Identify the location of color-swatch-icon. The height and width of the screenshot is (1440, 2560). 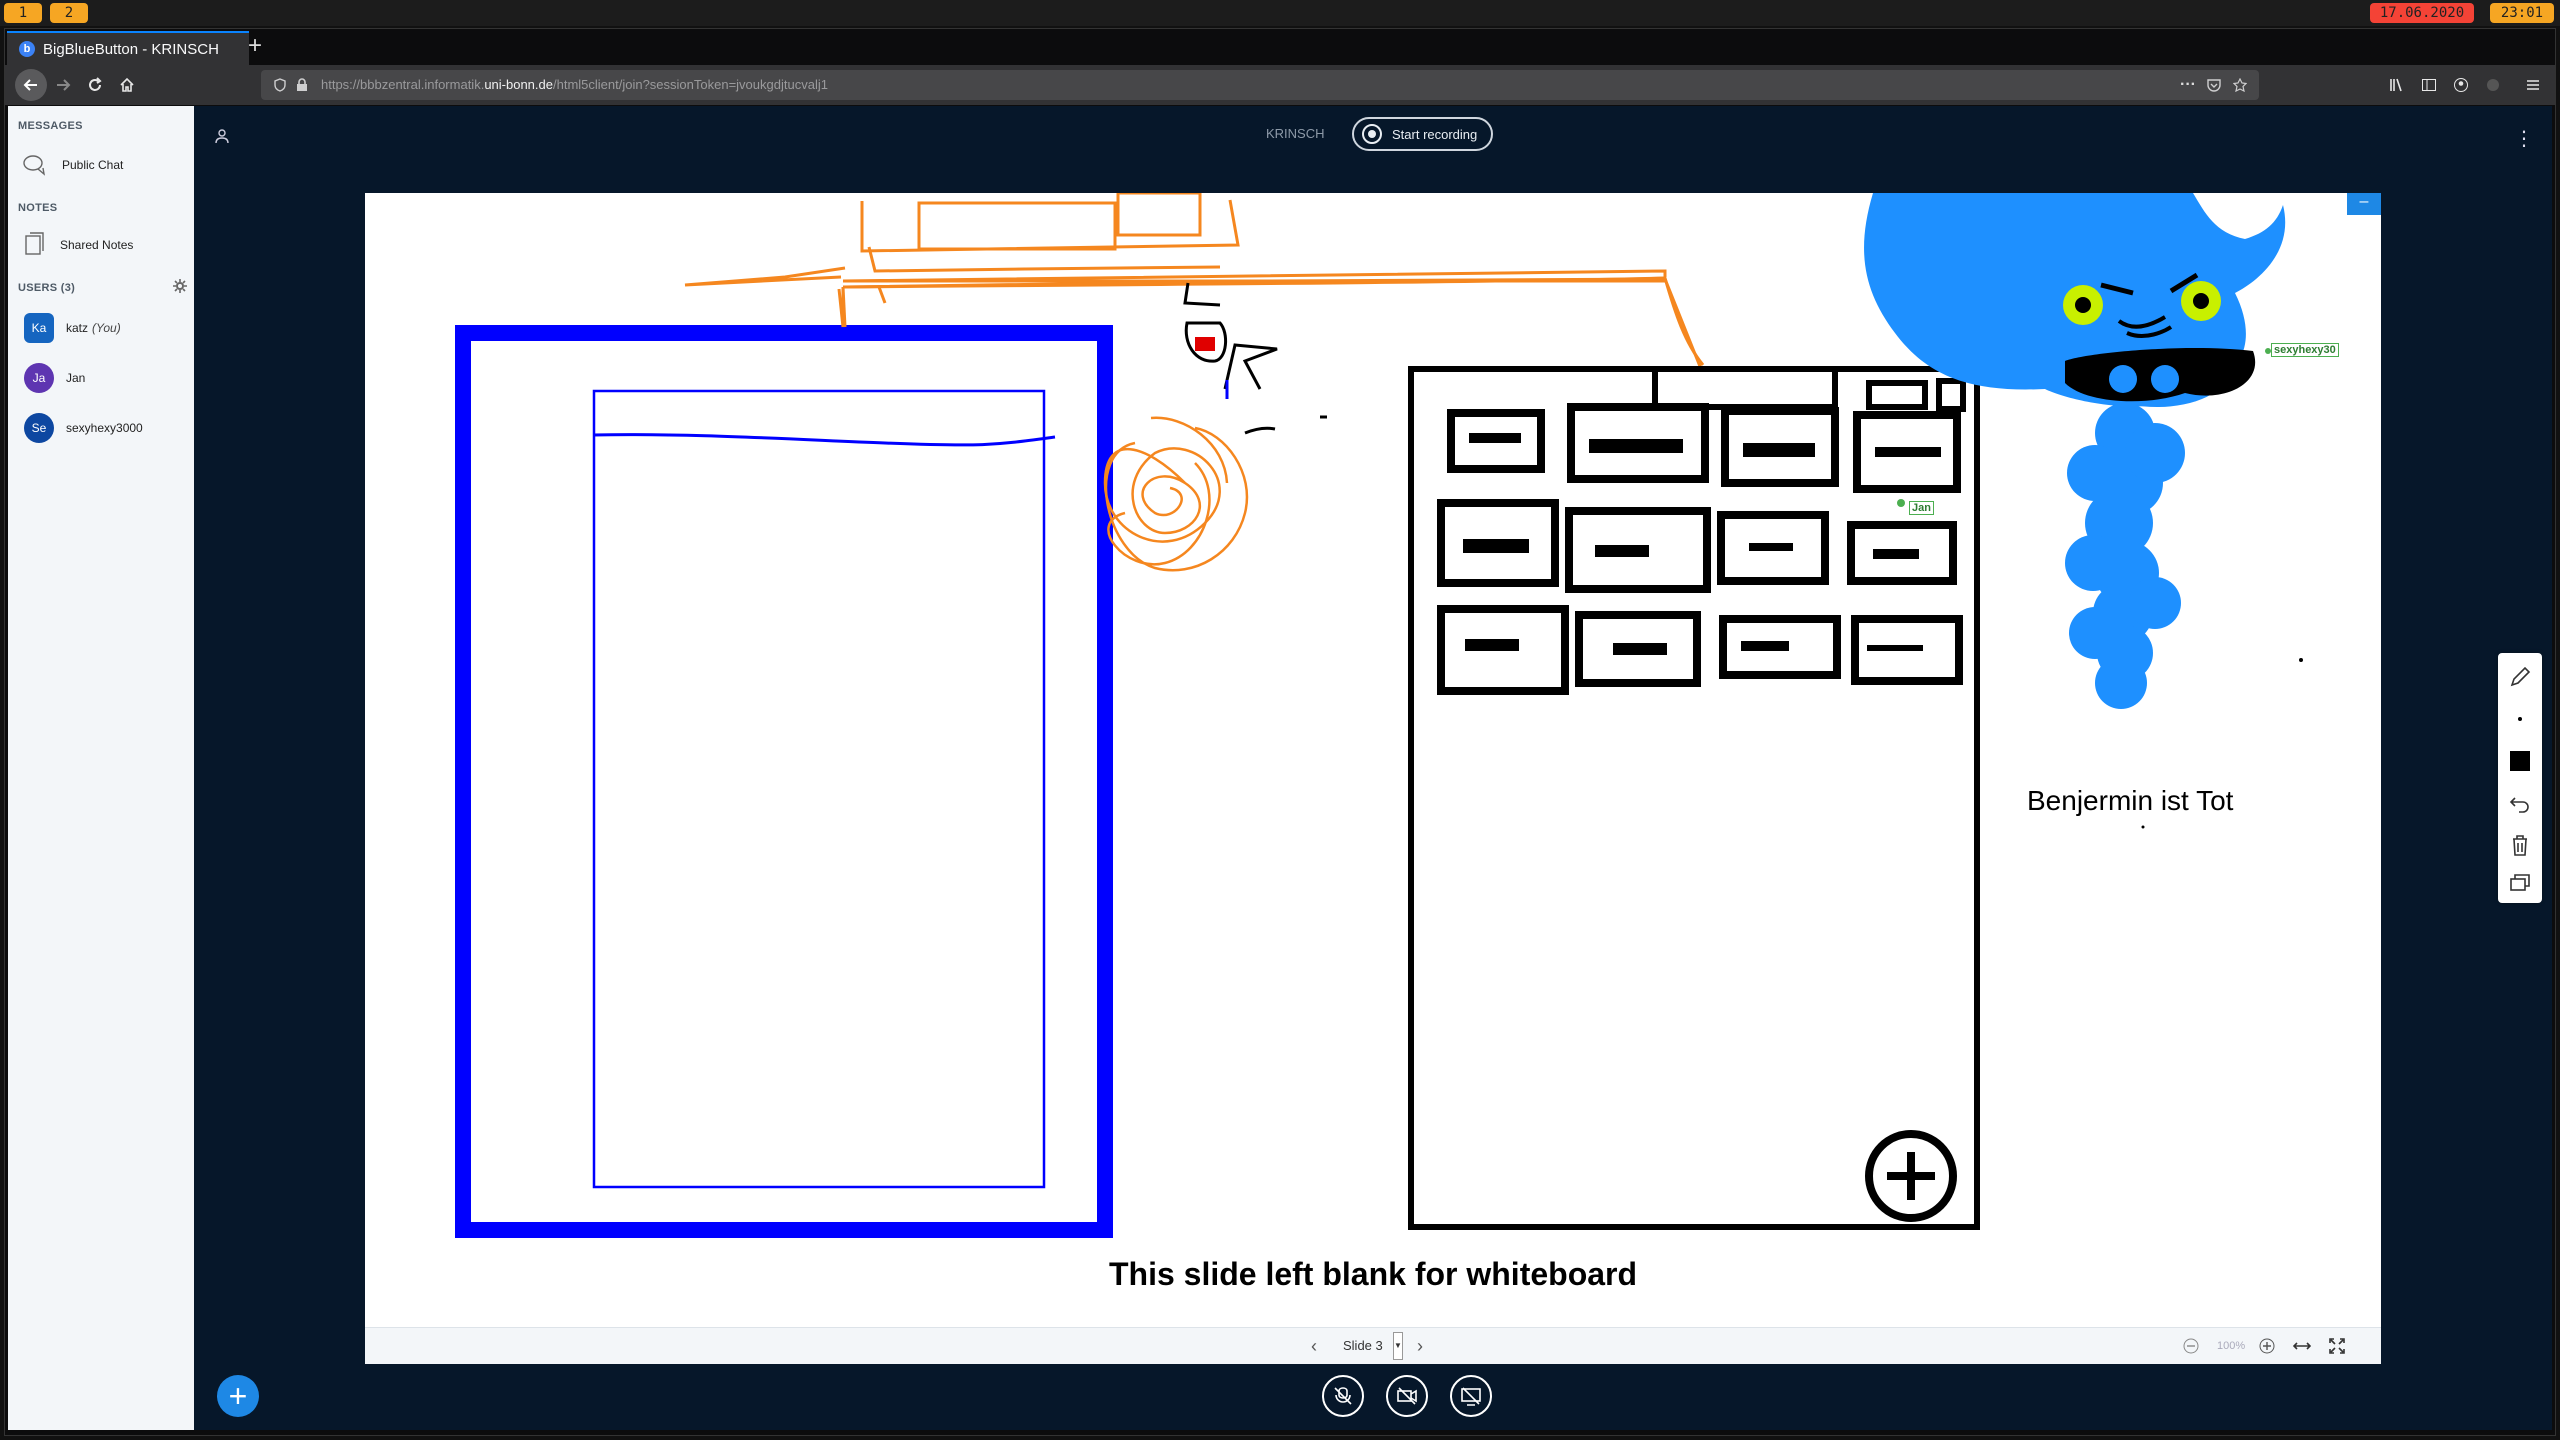
(2520, 761).